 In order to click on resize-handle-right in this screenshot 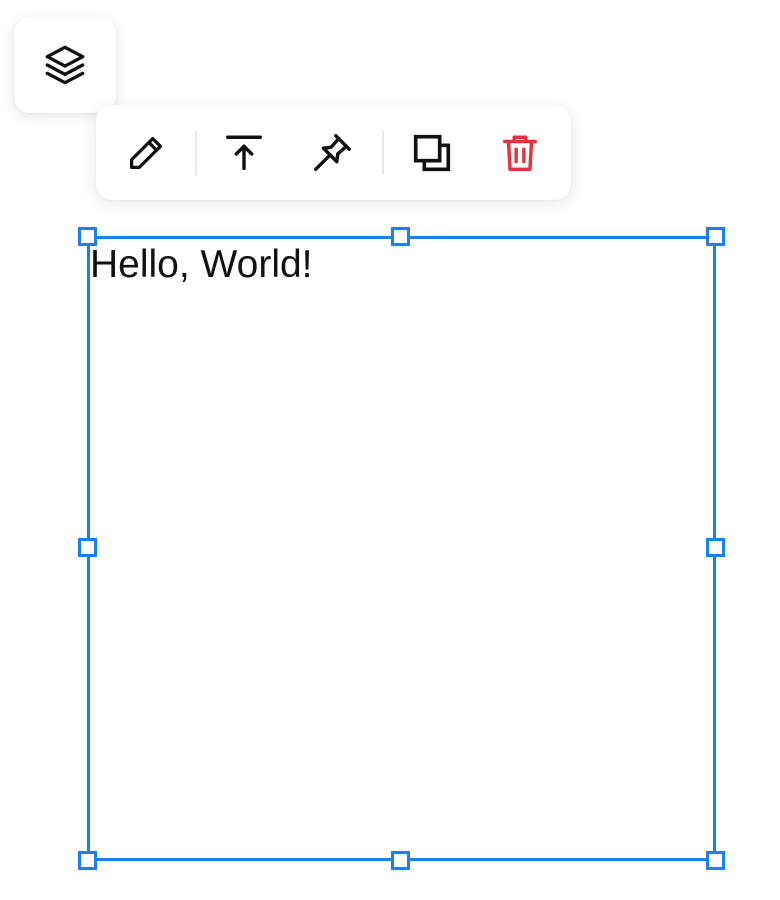, I will do `click(715, 547)`.